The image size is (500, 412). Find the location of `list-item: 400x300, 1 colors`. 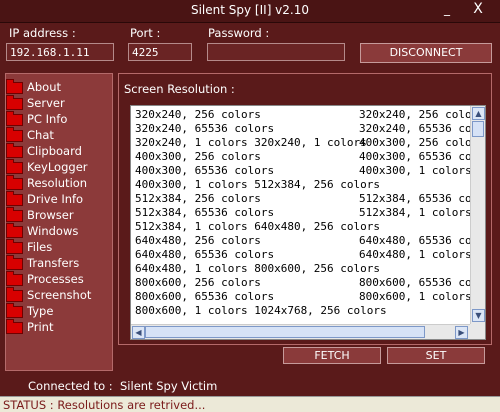

list-item: 400x300, 1 colors is located at coordinates (415, 170).